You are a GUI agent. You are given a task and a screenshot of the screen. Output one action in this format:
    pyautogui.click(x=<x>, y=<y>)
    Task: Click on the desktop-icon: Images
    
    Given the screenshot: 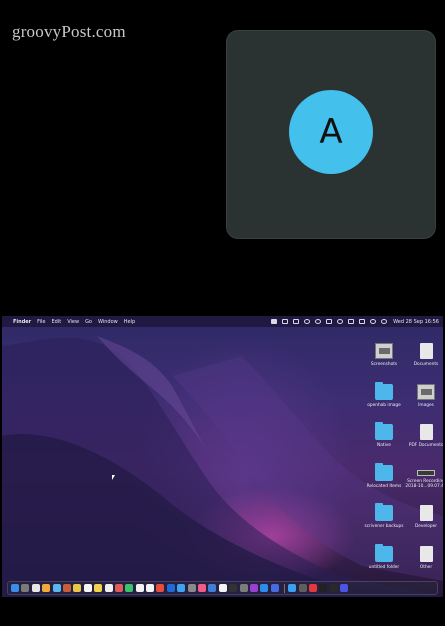 What is the action you would take?
    pyautogui.click(x=423, y=395)
    